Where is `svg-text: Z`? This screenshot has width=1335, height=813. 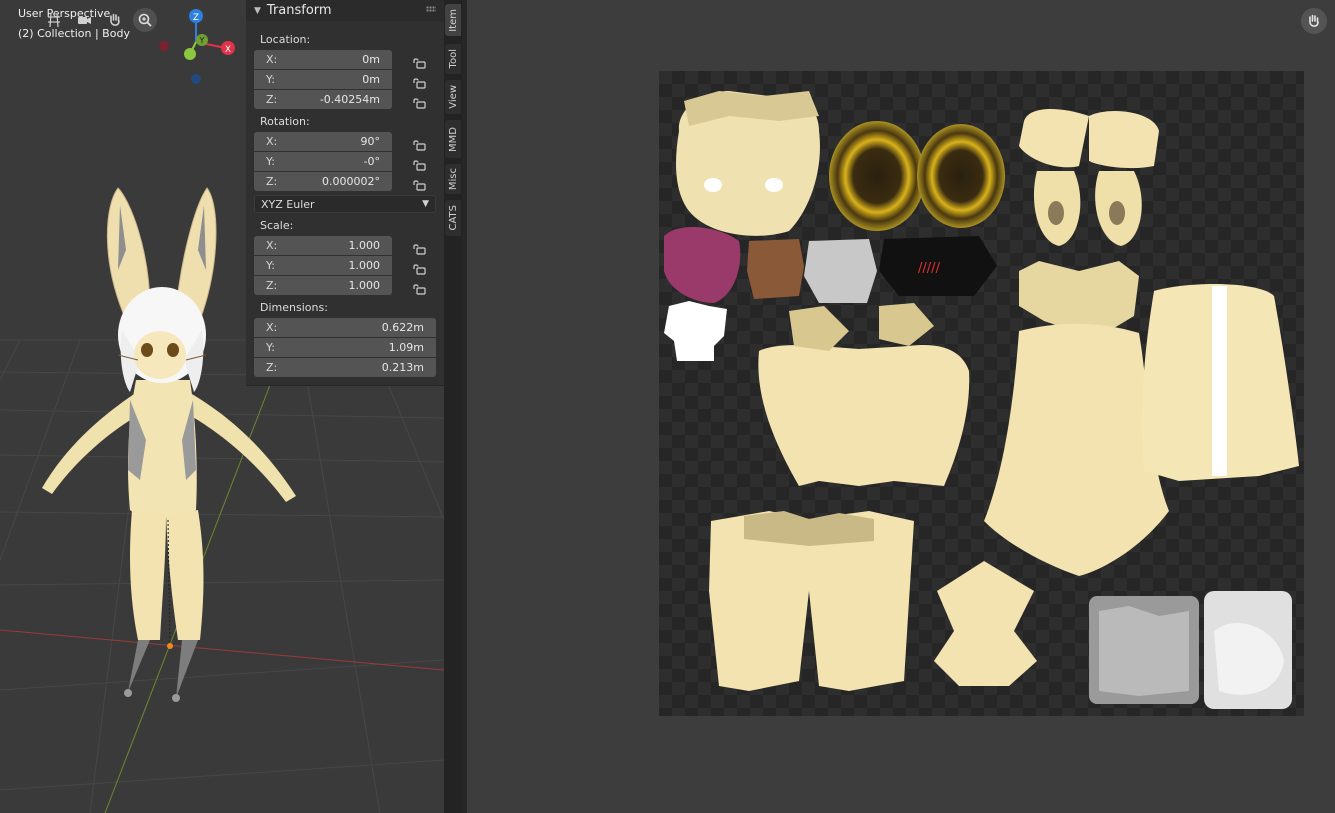
svg-text: Z is located at coordinates (196, 18).